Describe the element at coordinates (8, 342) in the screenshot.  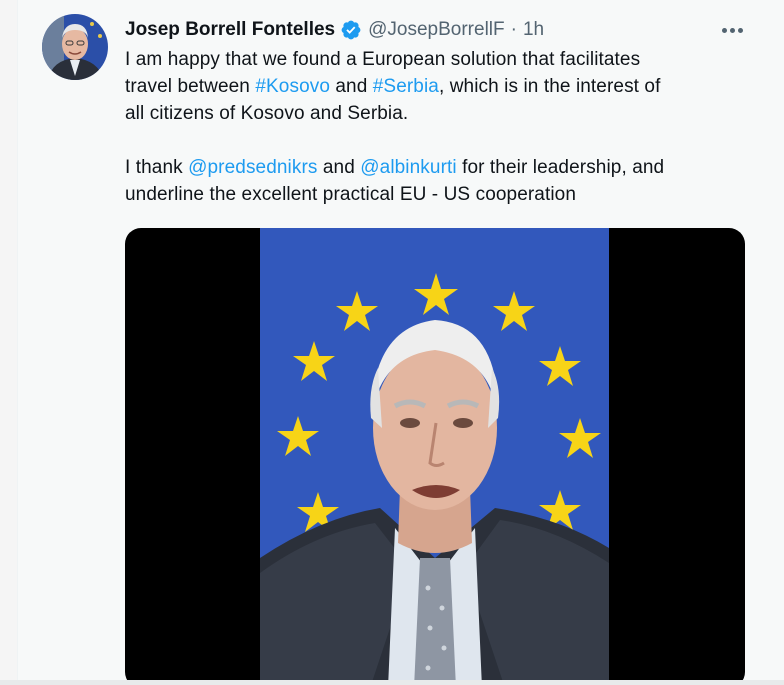
I see `page-left-gutter` at that location.